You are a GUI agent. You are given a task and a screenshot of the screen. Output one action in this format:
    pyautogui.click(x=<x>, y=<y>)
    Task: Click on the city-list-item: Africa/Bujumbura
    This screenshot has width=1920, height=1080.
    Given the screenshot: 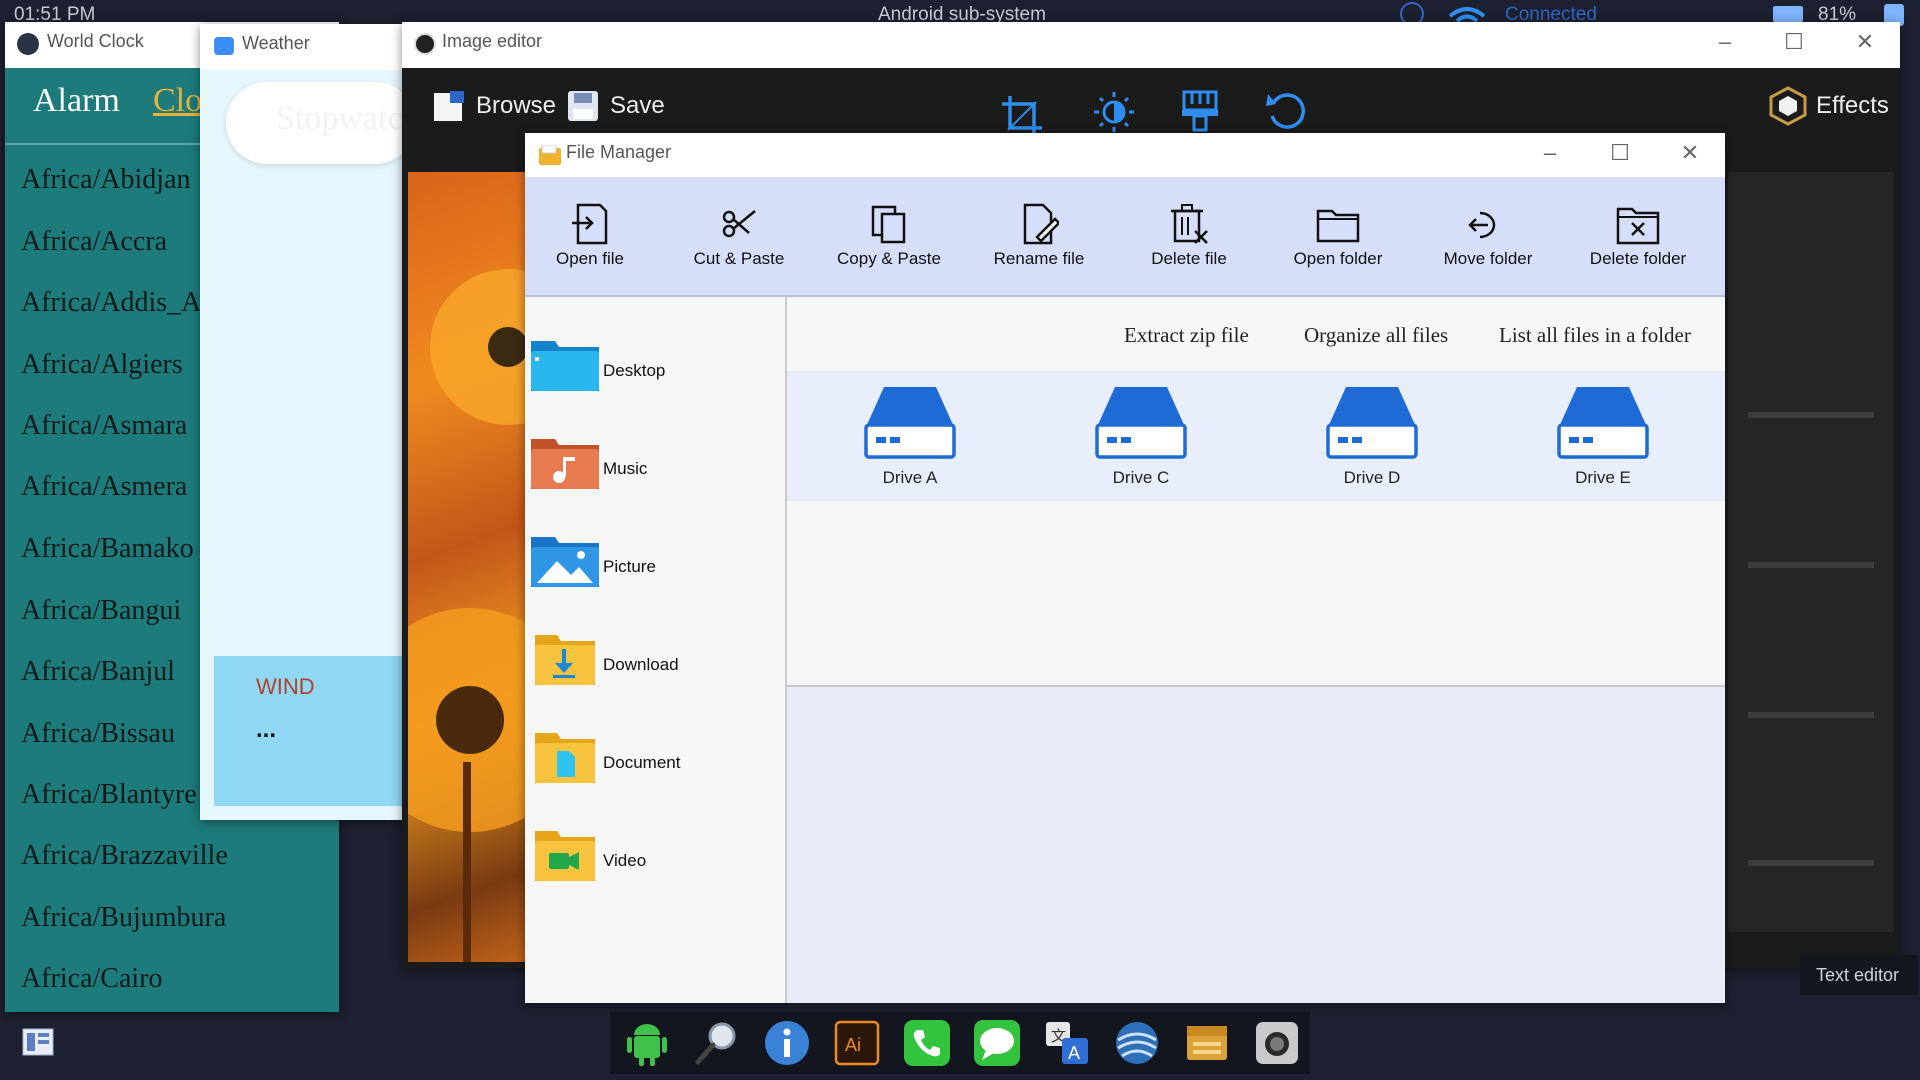 What is the action you would take?
    pyautogui.click(x=123, y=918)
    